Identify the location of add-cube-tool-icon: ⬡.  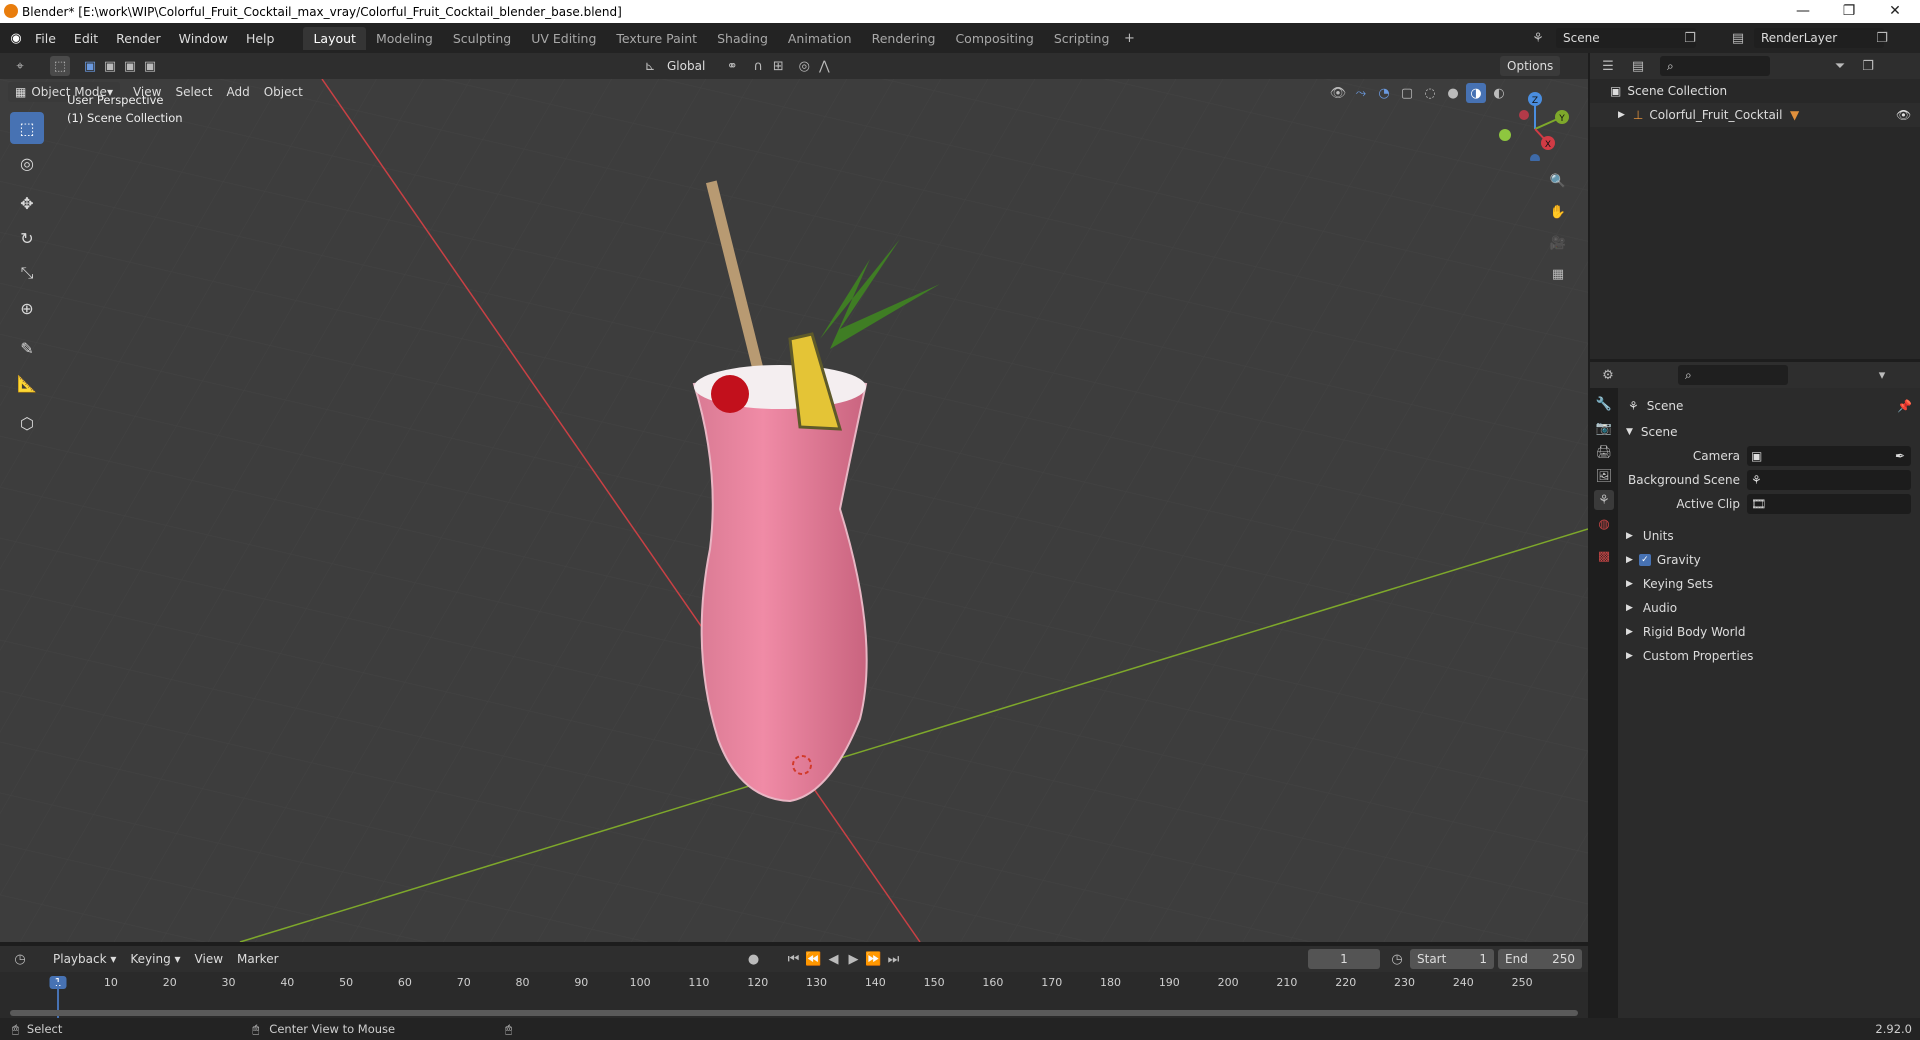
(27, 423).